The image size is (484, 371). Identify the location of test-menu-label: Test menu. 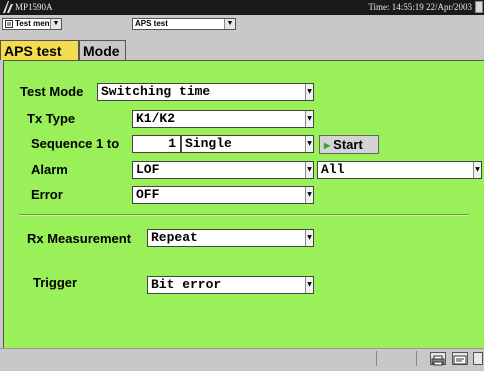
(35, 23).